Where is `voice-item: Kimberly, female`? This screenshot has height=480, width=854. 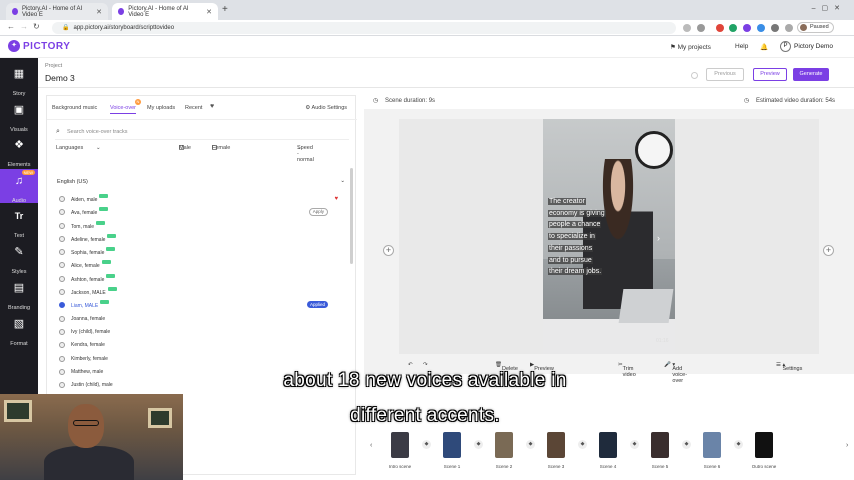
voice-item: Kimberly, female is located at coordinates (201, 360).